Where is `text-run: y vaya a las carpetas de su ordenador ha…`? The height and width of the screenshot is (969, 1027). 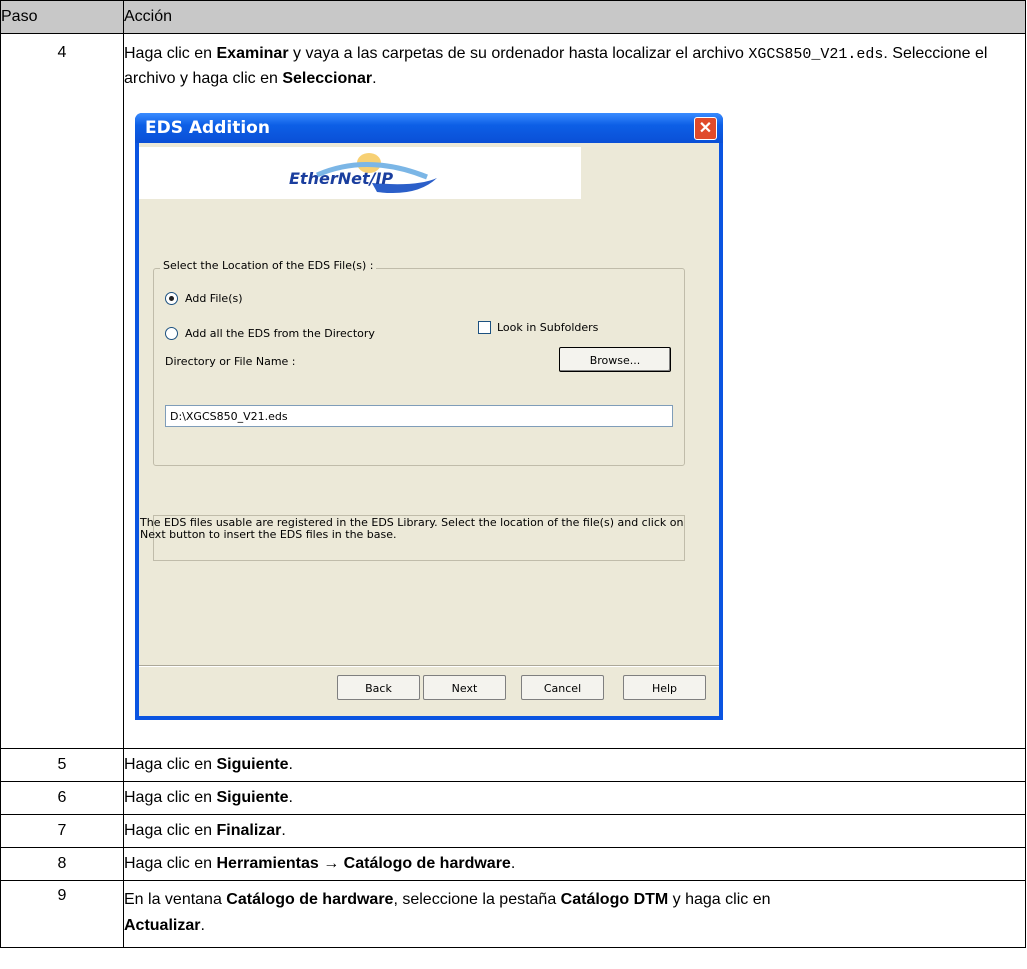 text-run: y vaya a las carpetas de su ordenador ha… is located at coordinates (518, 53).